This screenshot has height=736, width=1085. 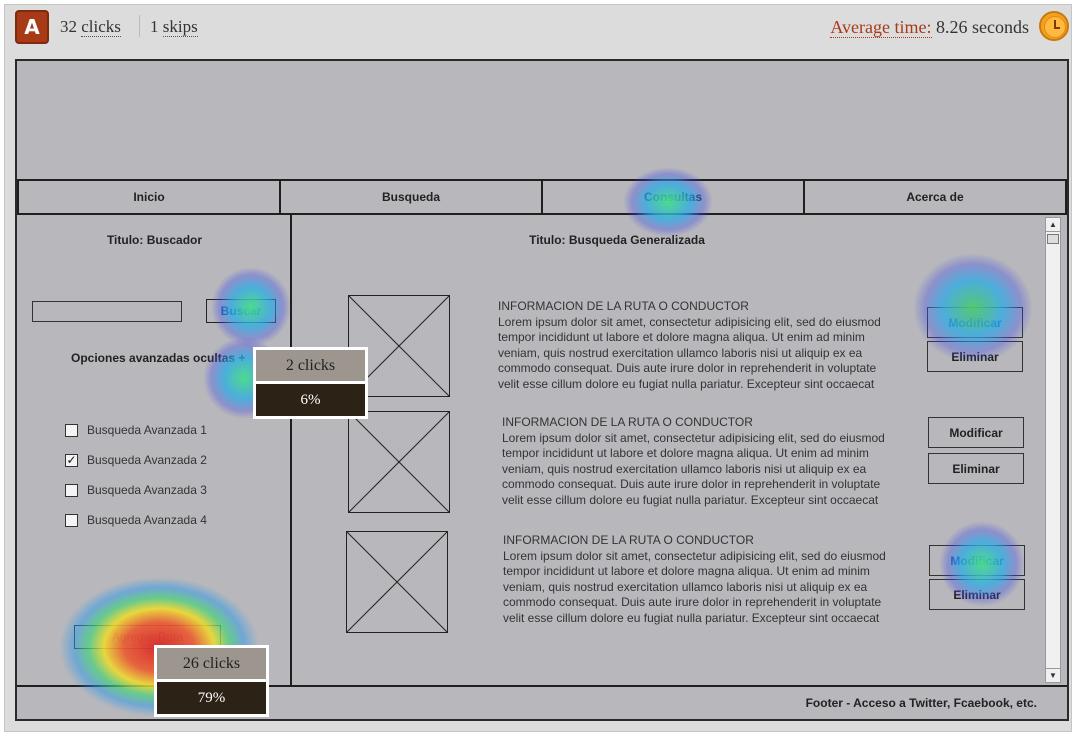 I want to click on scroll-thumb, so click(x=1053, y=239).